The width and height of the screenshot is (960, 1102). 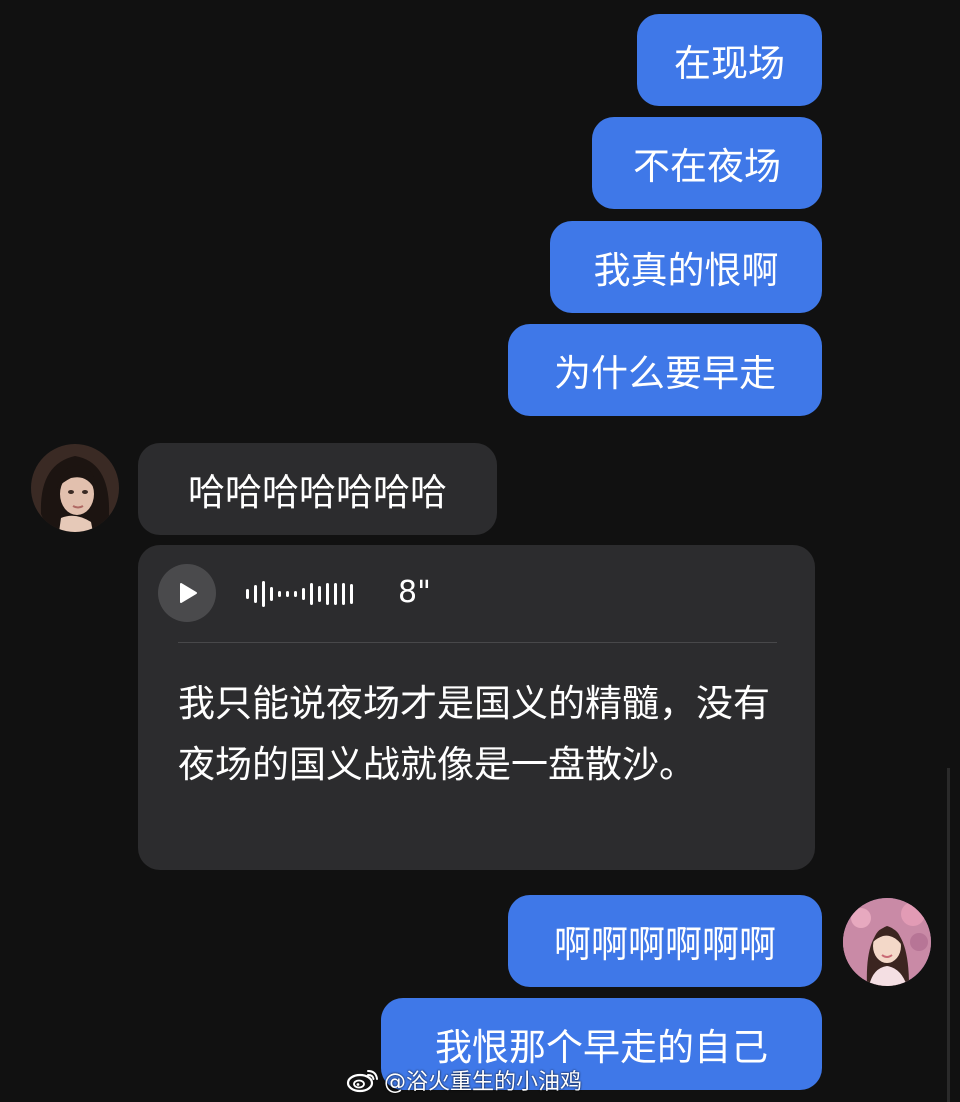 What do you see at coordinates (665, 373) in the screenshot?
I see `message-text: 为什么要早走` at bounding box center [665, 373].